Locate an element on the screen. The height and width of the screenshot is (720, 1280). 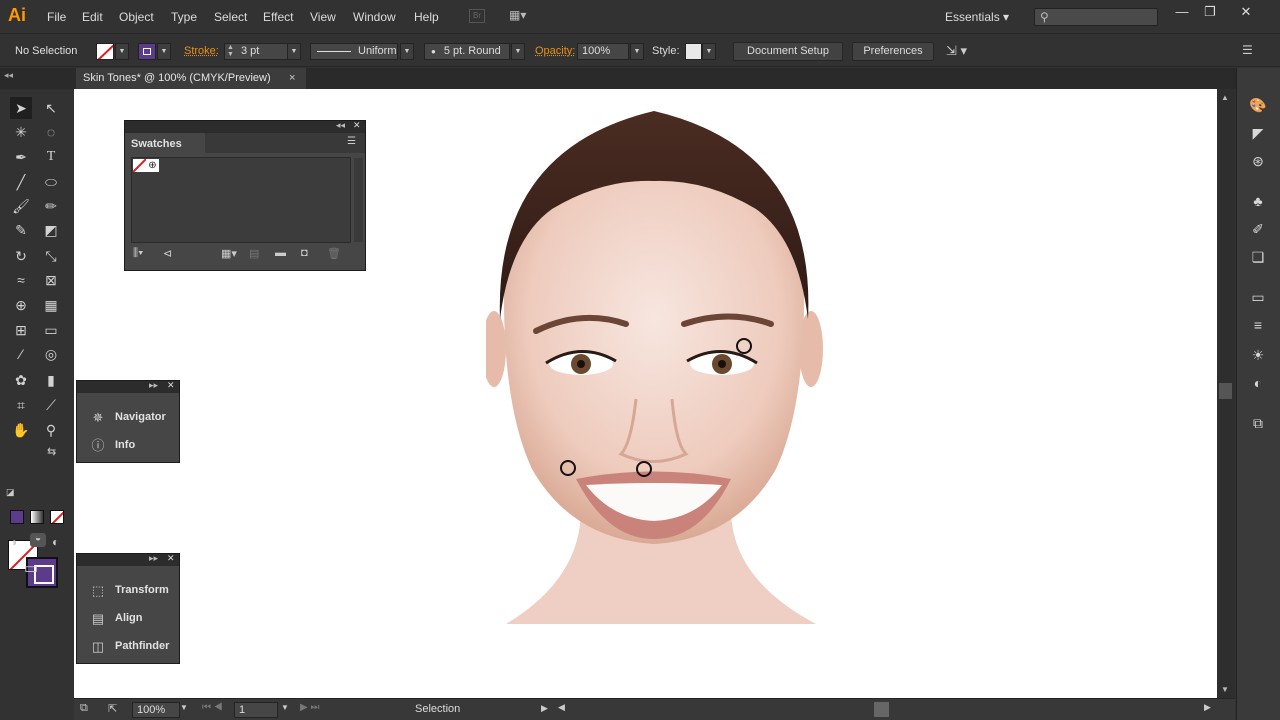
layers-icon: ⧉ is located at coordinates (1258, 423).